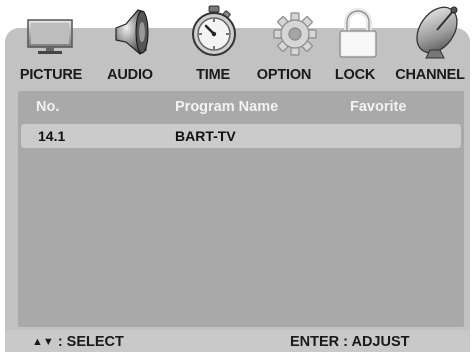  Describe the element at coordinates (295, 31) in the screenshot. I see `gear-icon` at that location.